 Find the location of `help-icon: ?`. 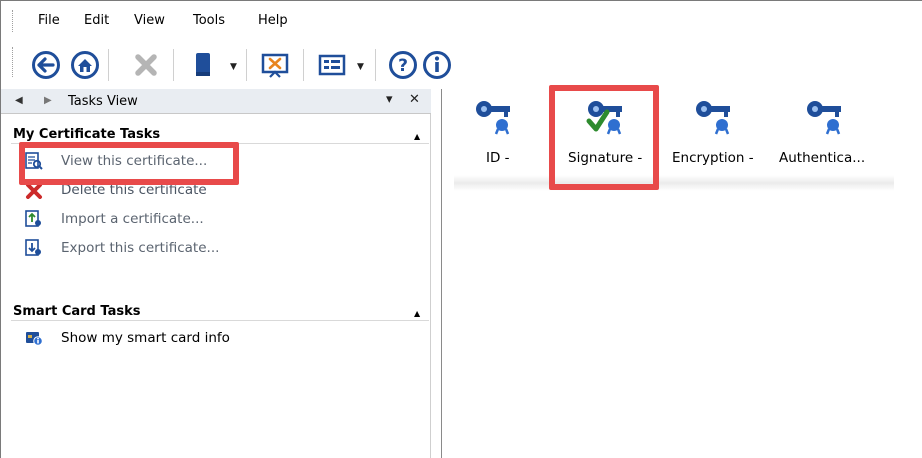

help-icon: ? is located at coordinates (403, 65).